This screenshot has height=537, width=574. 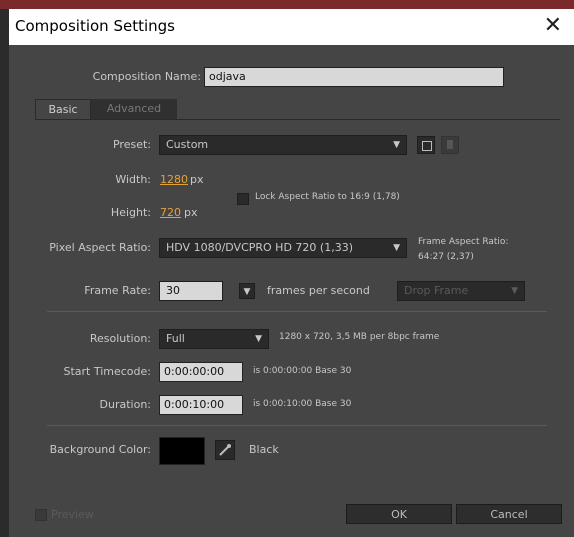 What do you see at coordinates (72, 514) in the screenshot?
I see `preview-label: Preview` at bounding box center [72, 514].